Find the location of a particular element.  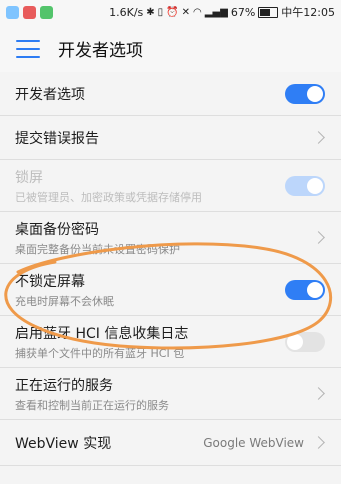

app-bar: 开发者选项 is located at coordinates (170, 48).